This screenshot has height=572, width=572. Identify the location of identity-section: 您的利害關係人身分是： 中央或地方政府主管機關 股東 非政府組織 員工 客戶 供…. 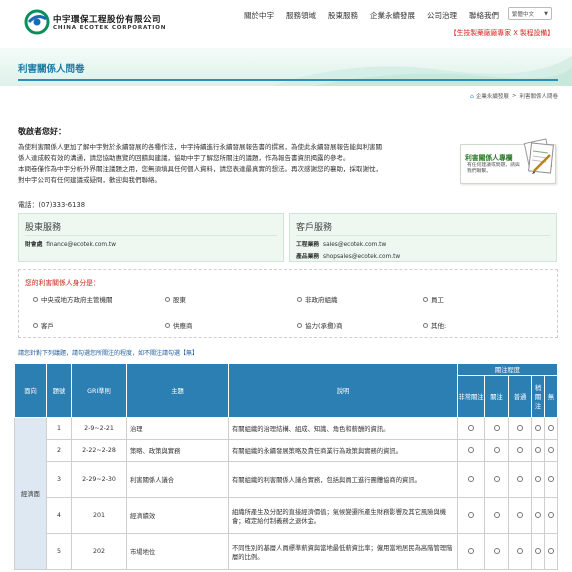
(288, 303).